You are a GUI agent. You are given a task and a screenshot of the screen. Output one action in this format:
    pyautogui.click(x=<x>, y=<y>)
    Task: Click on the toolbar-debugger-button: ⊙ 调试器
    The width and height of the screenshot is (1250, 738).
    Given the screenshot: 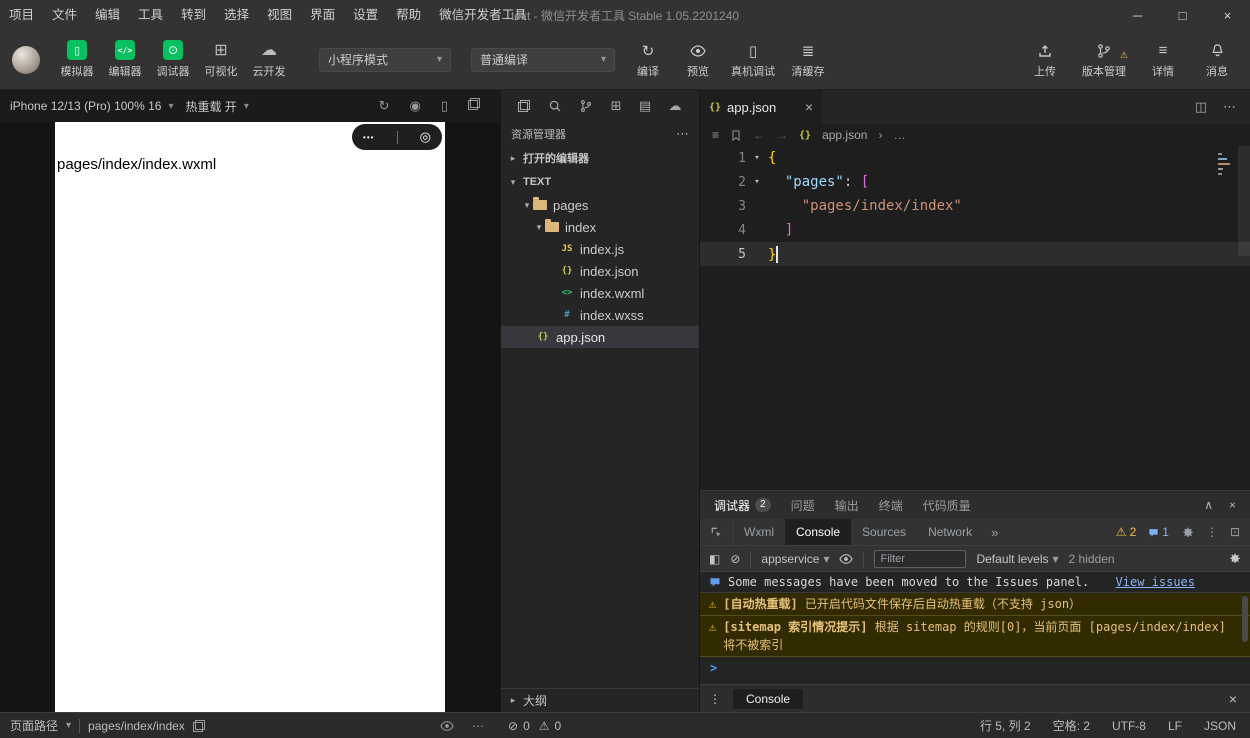 What is the action you would take?
    pyautogui.click(x=173, y=59)
    